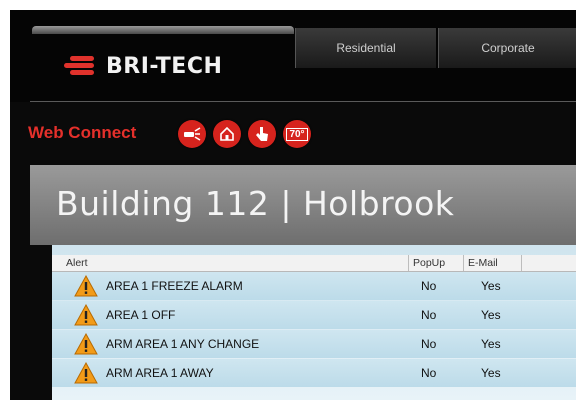 The image size is (576, 403). Describe the element at coordinates (436, 263) in the screenshot. I see `column-header-popup: PopUp` at that location.